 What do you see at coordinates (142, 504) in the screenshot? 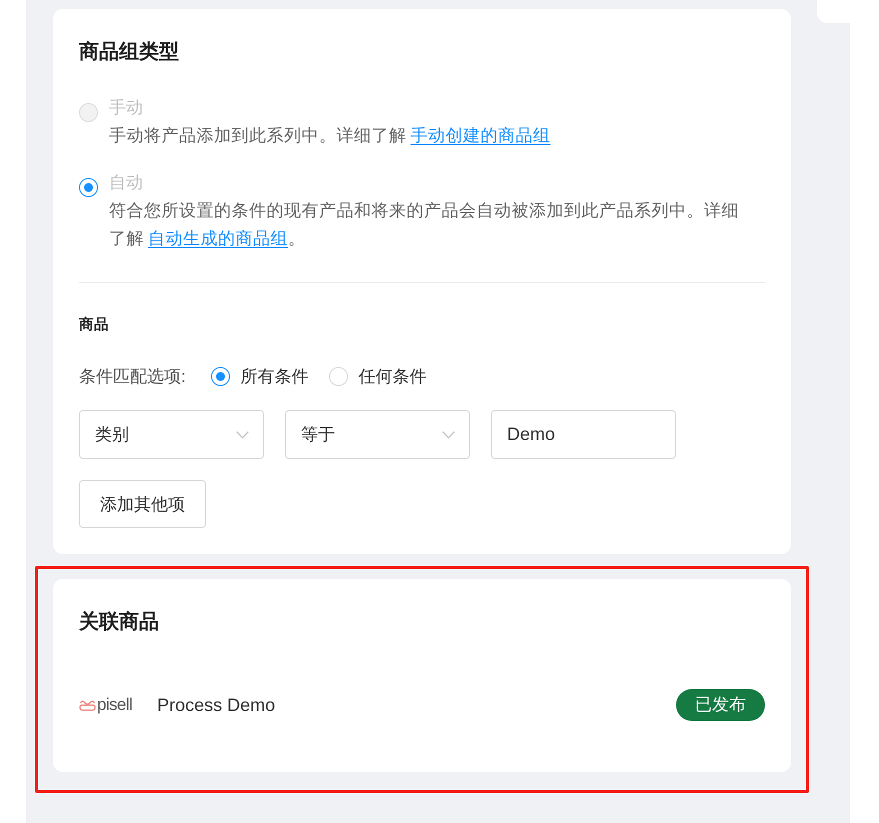
I see `add-condition-button: 添加其他项` at bounding box center [142, 504].